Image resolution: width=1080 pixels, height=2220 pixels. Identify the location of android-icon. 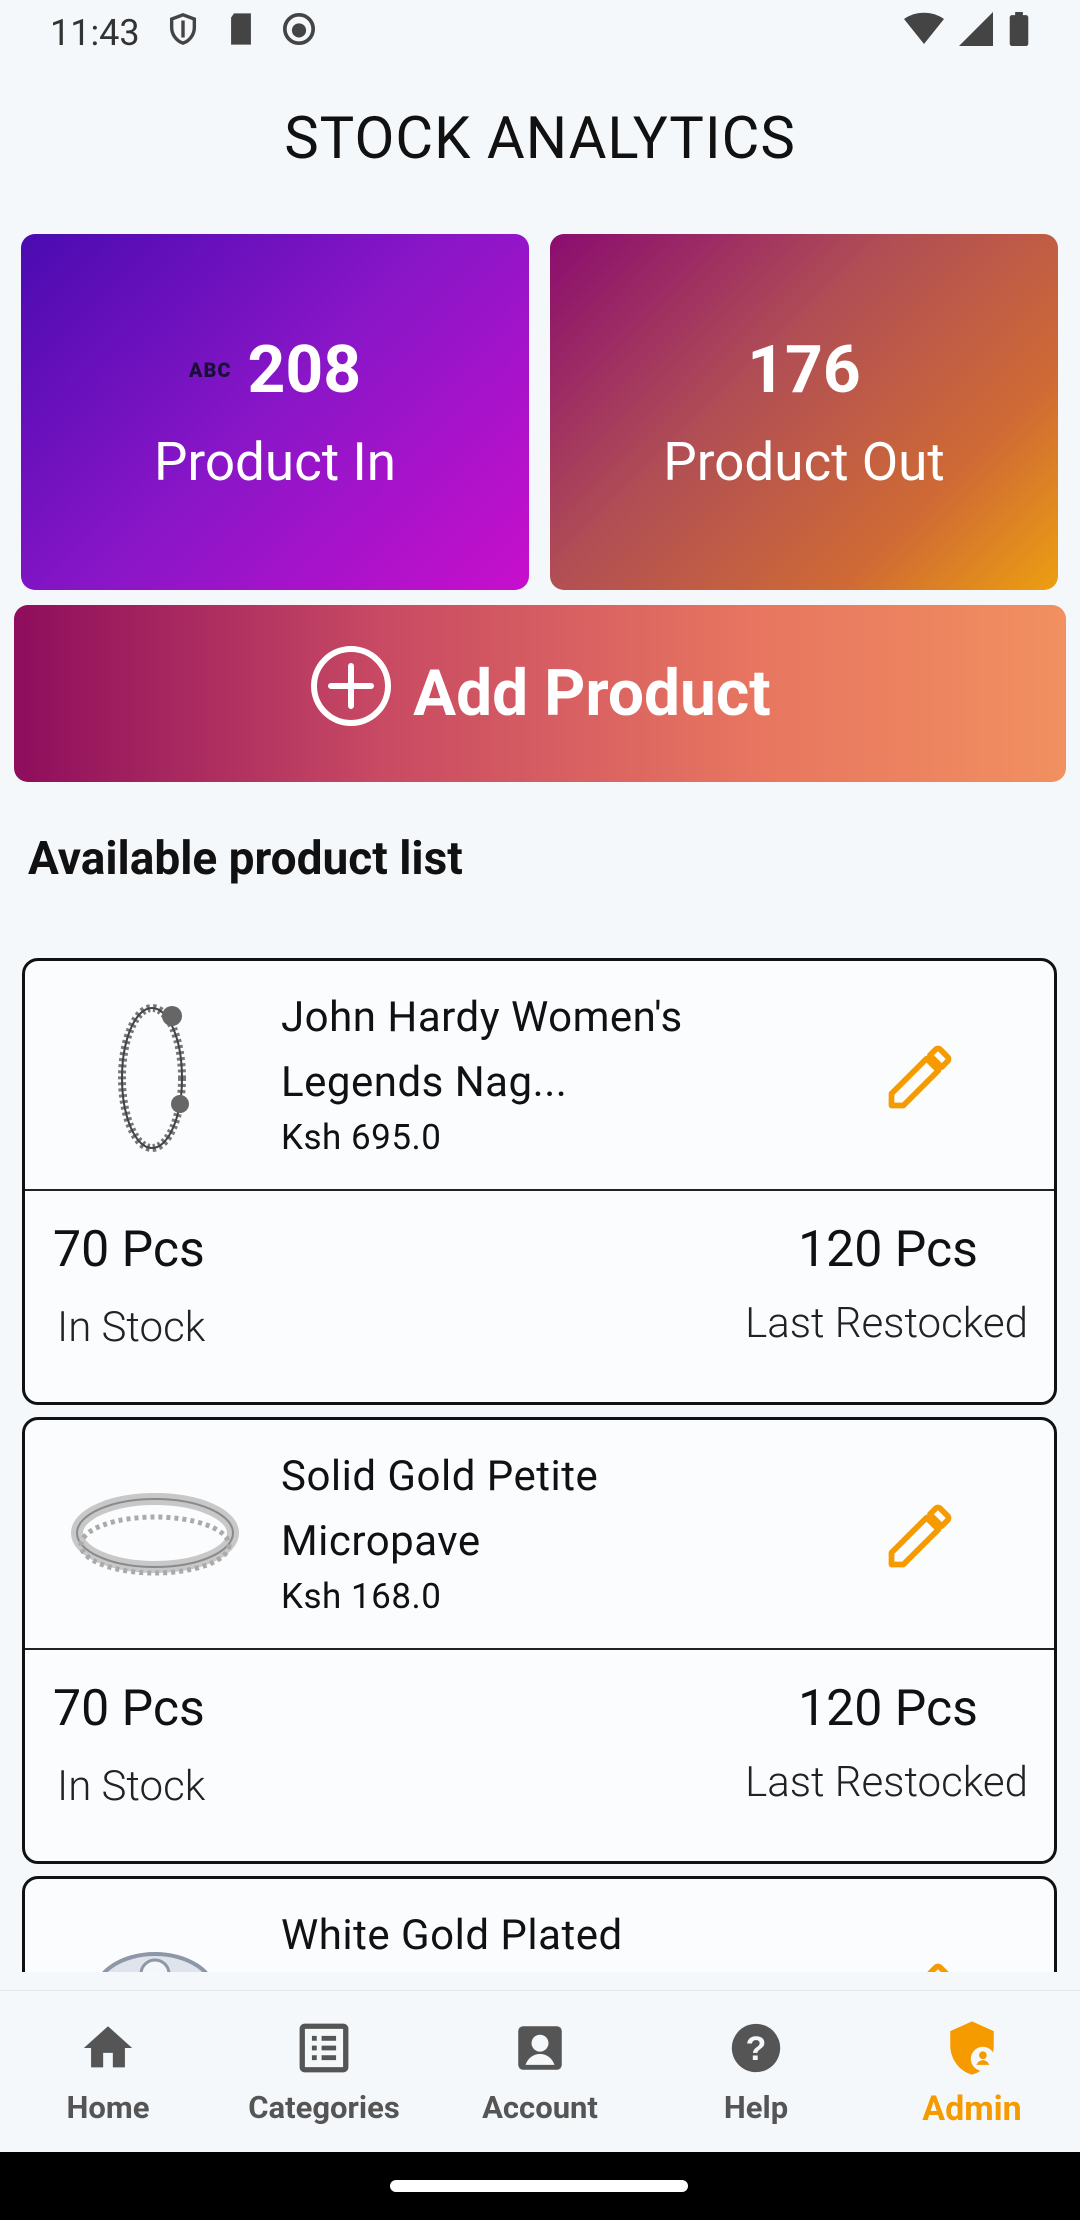
(299, 33).